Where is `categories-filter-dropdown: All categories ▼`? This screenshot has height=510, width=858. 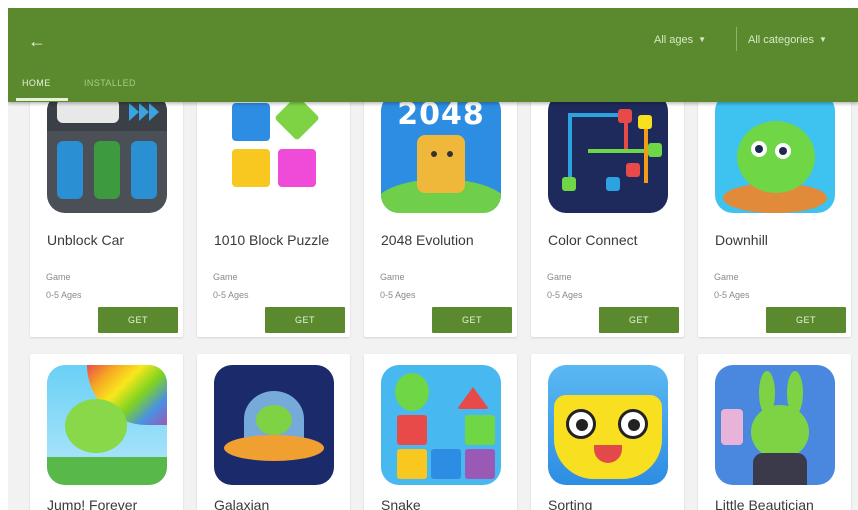 categories-filter-dropdown: All categories ▼ is located at coordinates (787, 40).